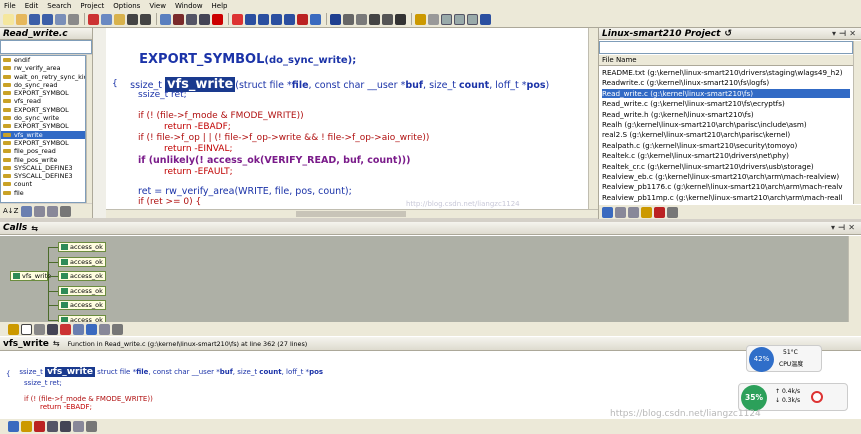  I want to click on panel-buttons: ▾⊣✕, so click(845, 33).